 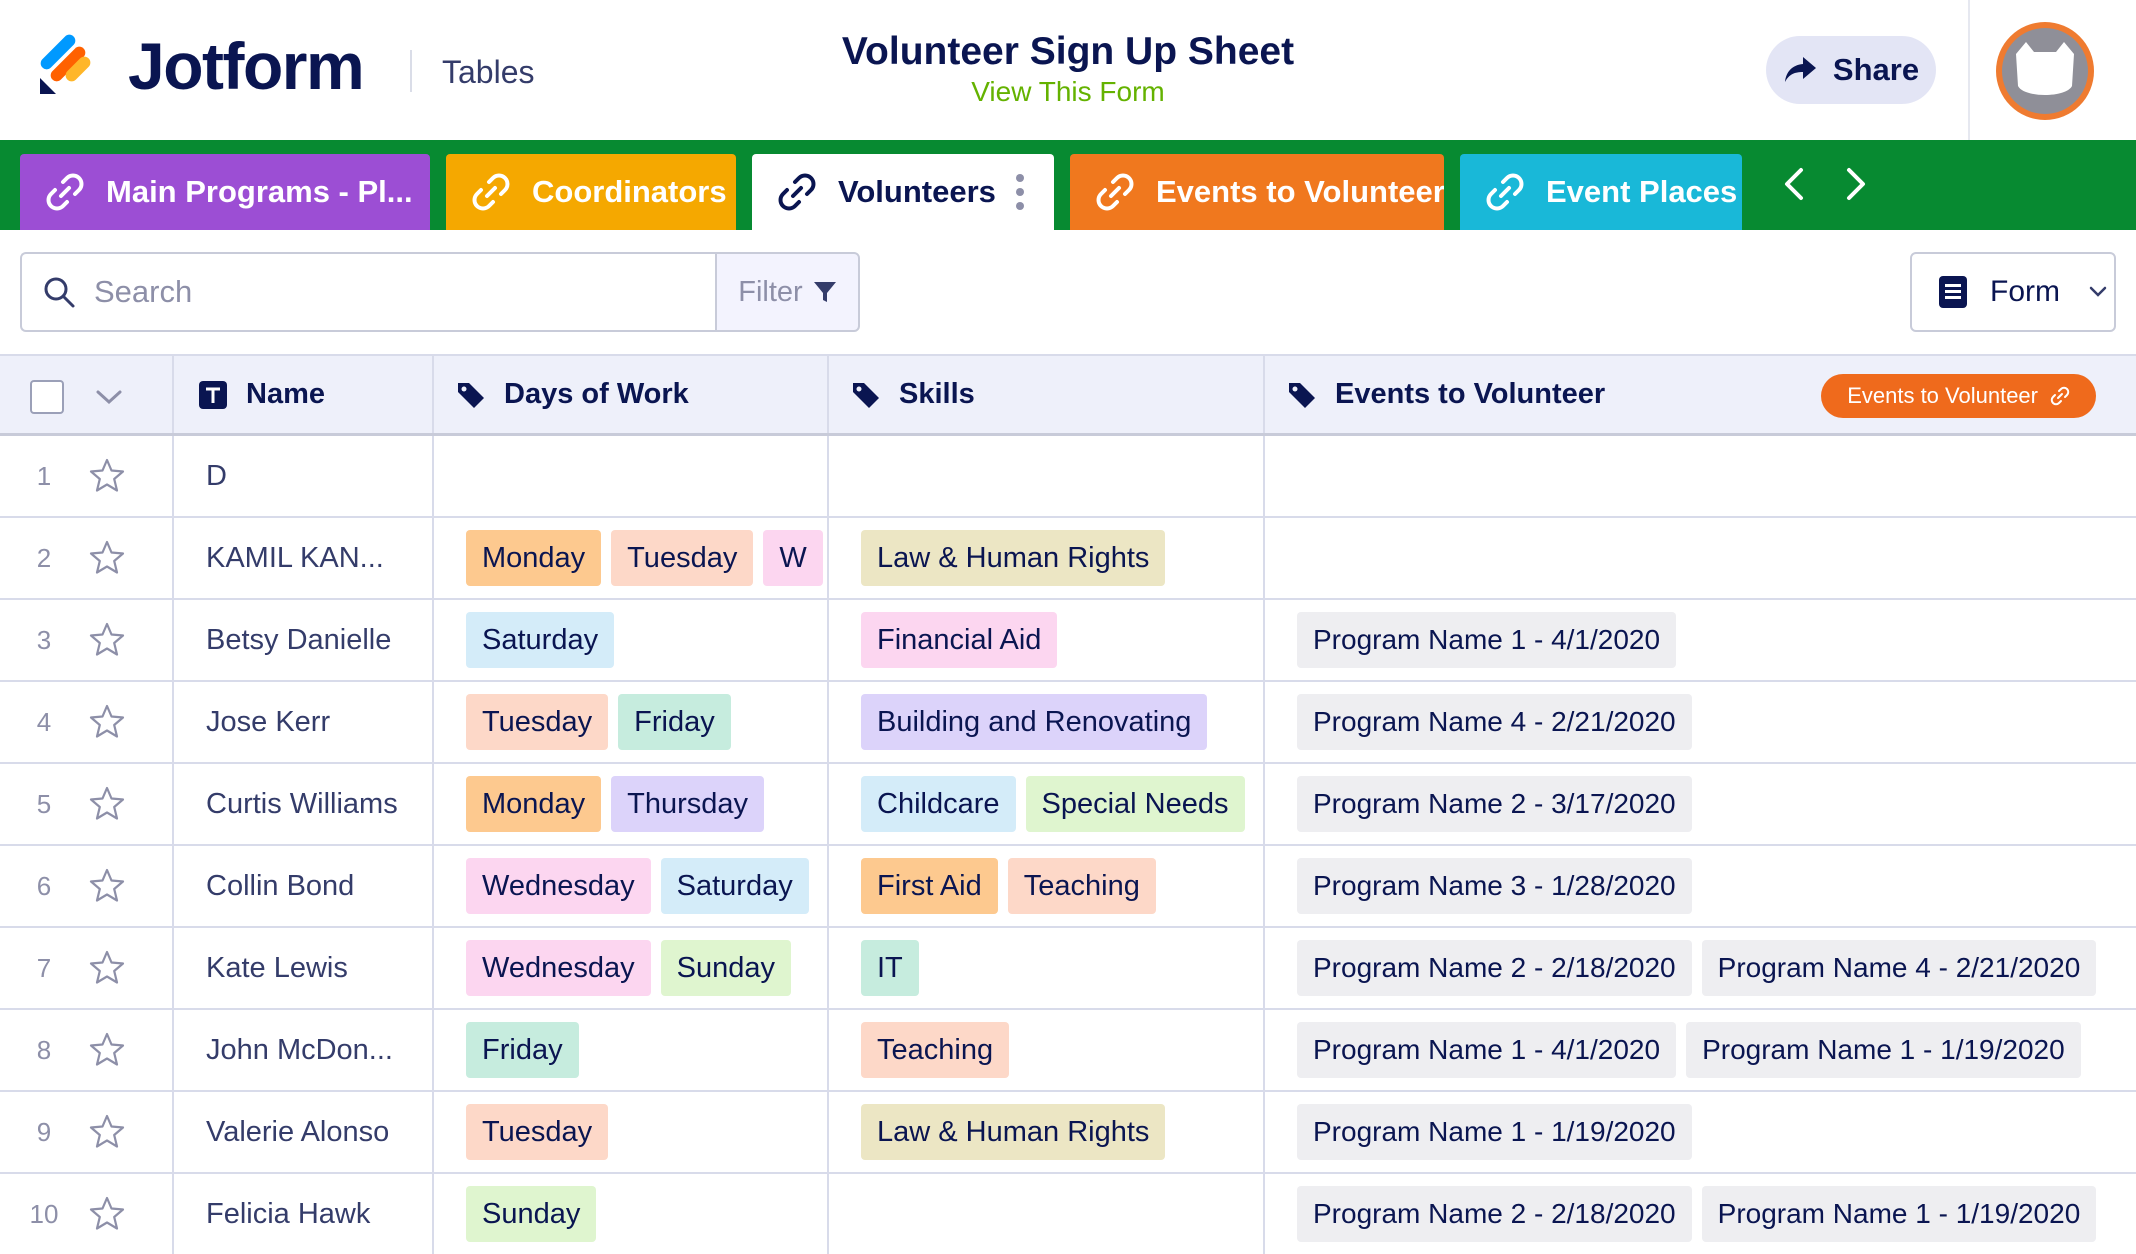 I want to click on page-title: Volunteer Sign Up Sheet, so click(x=1068, y=51).